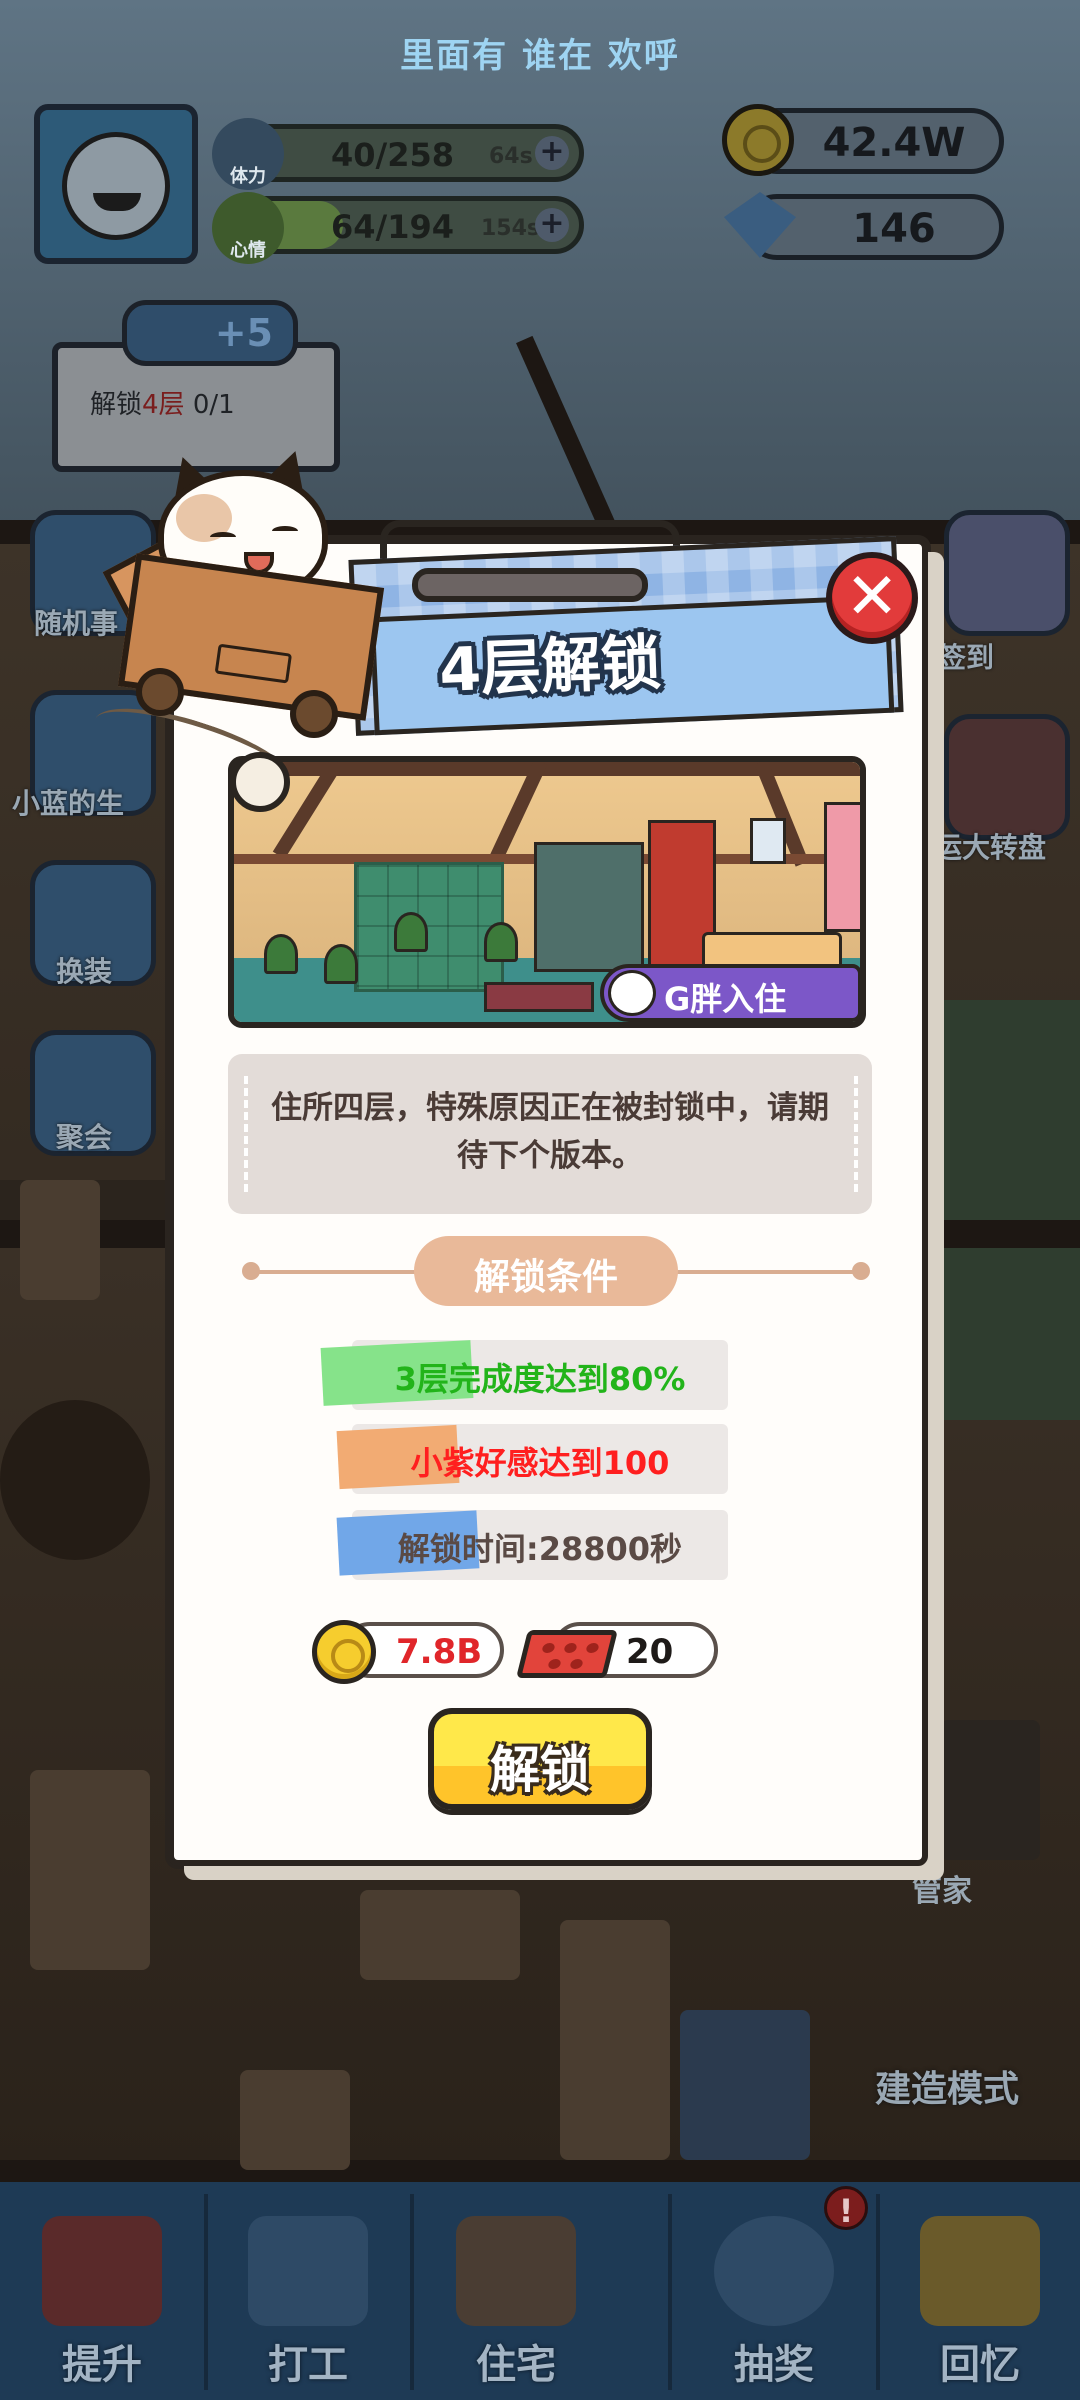  I want to click on tab-upgrade: 提升, so click(102, 2291).